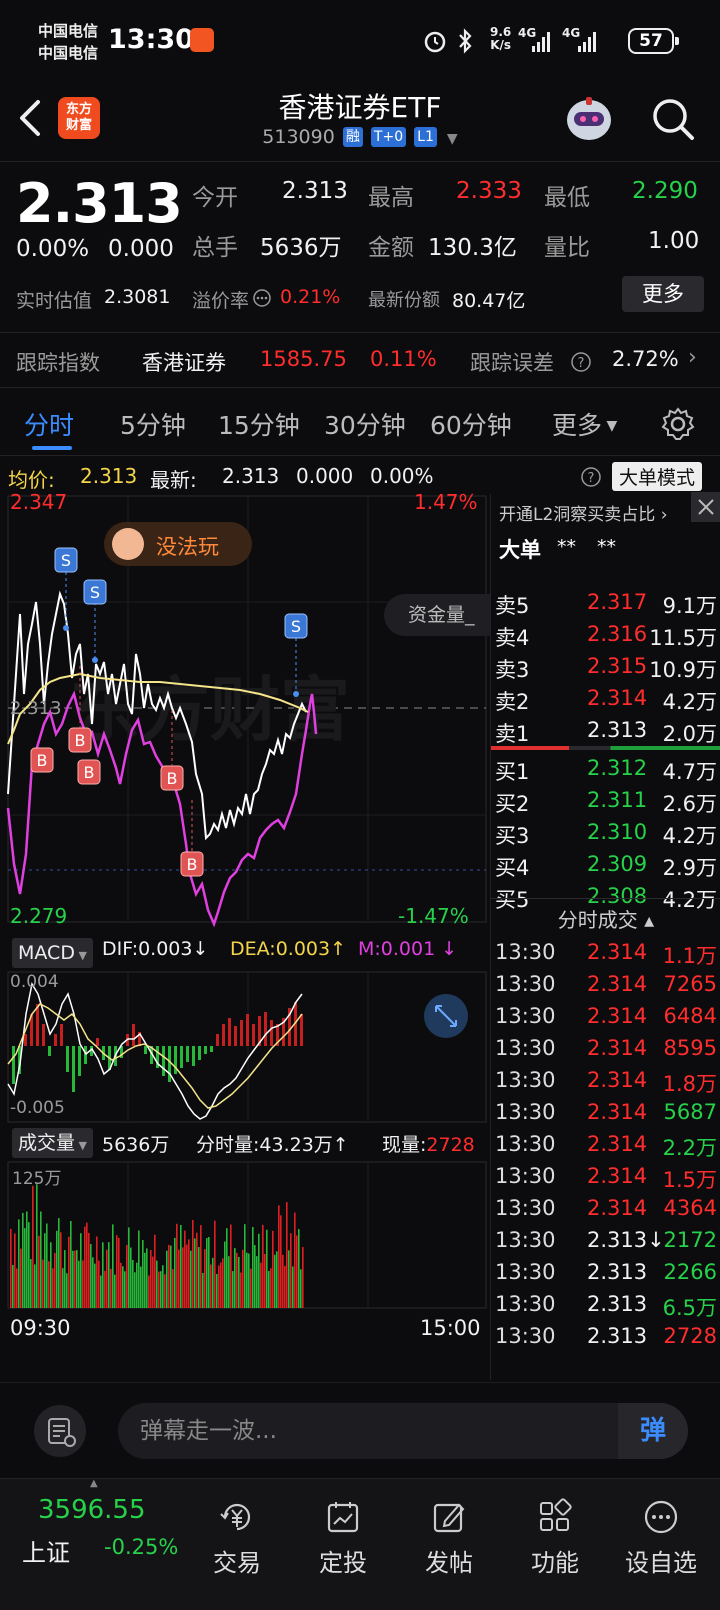 This screenshot has width=720, height=1610. What do you see at coordinates (54, 301) in the screenshot?
I see `iopv-label: 实时估值` at bounding box center [54, 301].